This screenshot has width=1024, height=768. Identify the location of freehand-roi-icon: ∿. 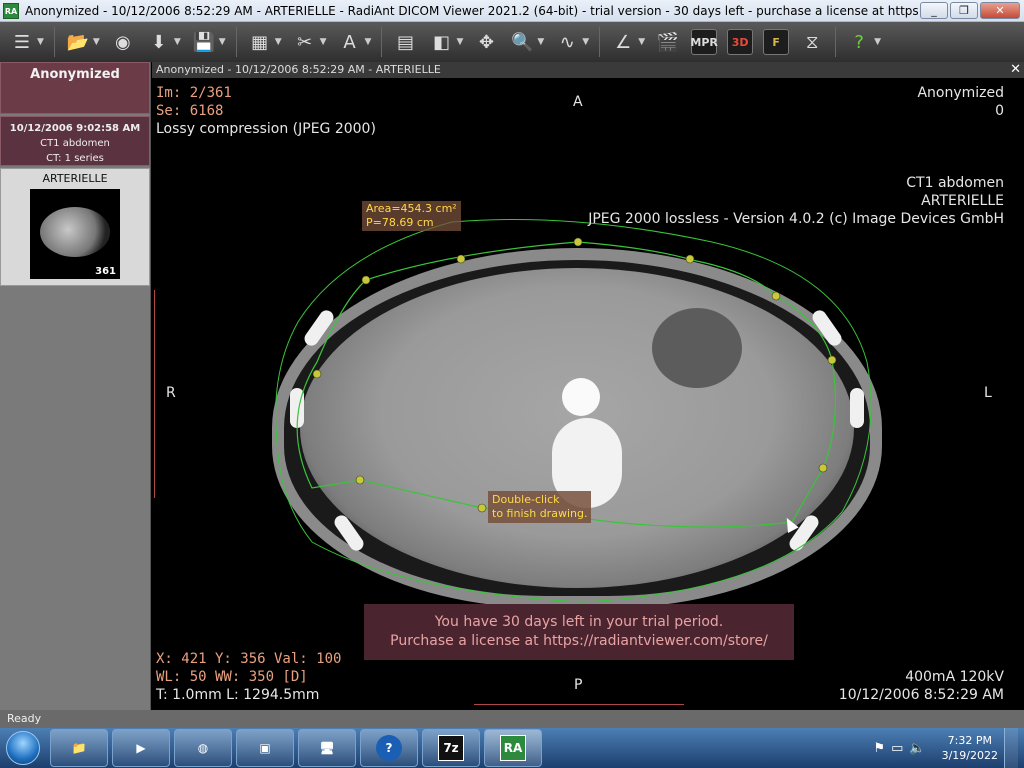
(567, 42).